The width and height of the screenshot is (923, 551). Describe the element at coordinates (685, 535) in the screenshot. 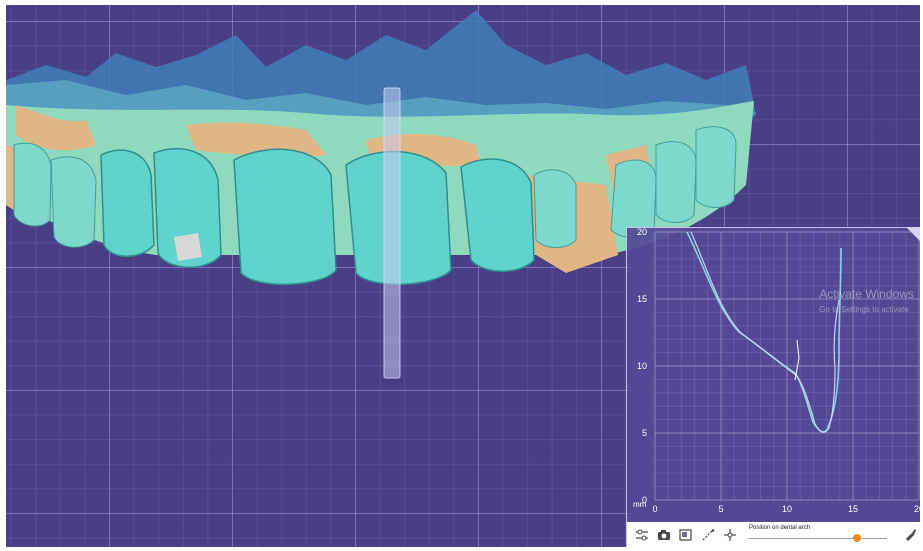

I see `screen-capture-icon` at that location.